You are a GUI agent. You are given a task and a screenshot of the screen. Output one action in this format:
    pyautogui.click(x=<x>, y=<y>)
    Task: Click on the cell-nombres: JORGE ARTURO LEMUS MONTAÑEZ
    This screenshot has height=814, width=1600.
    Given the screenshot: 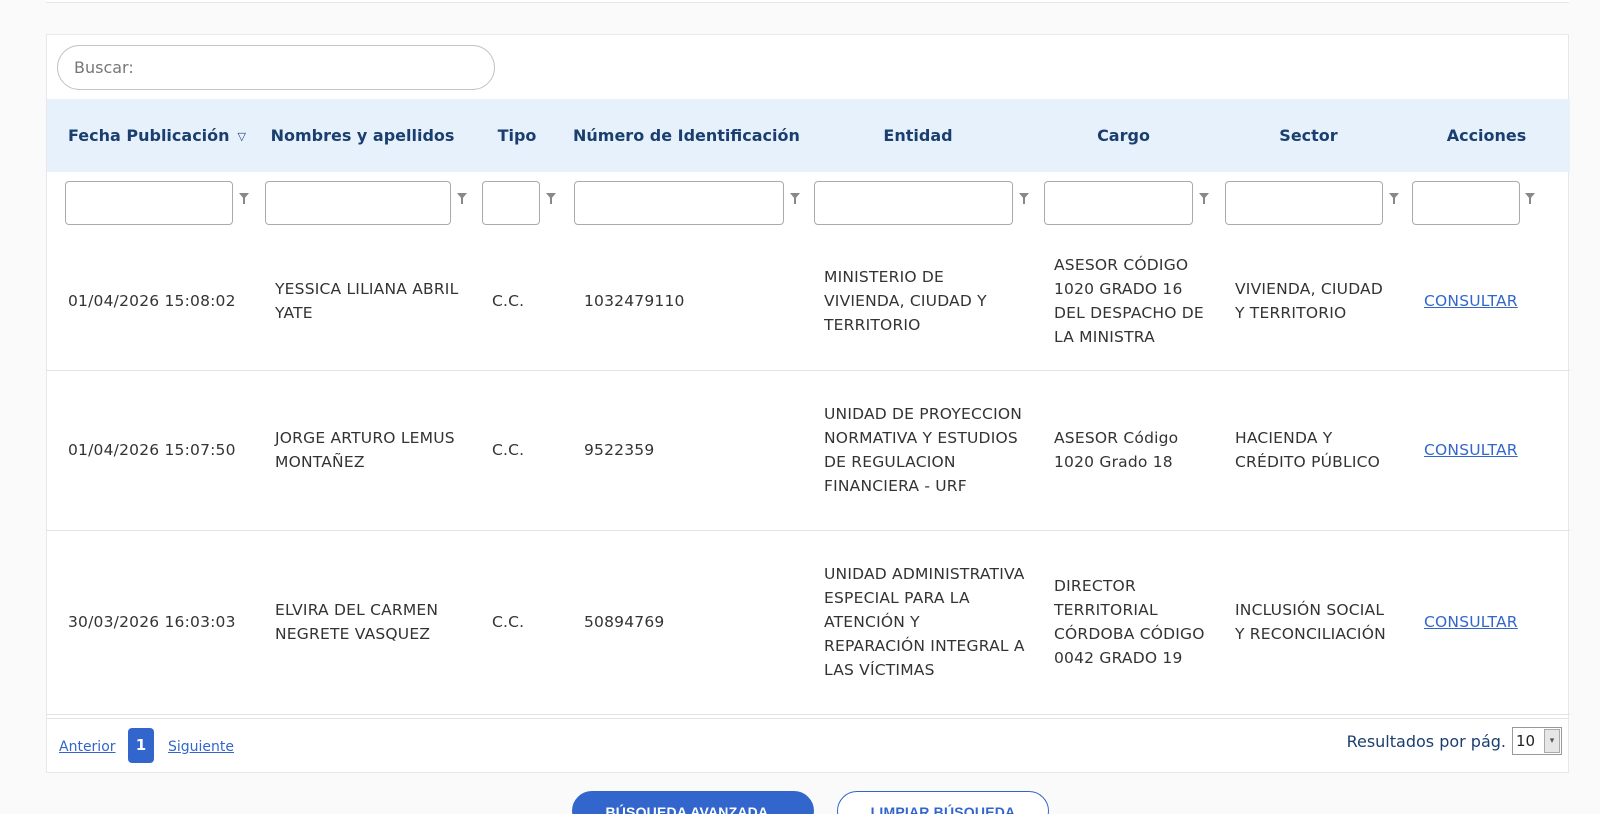 What is the action you would take?
    pyautogui.click(x=365, y=450)
    